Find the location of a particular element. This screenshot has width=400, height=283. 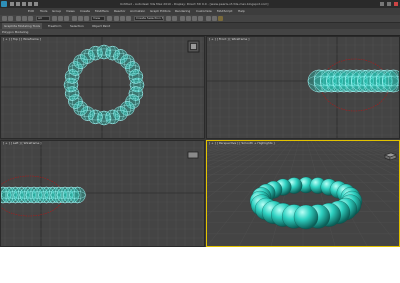

align-button is located at coordinates (174, 18).